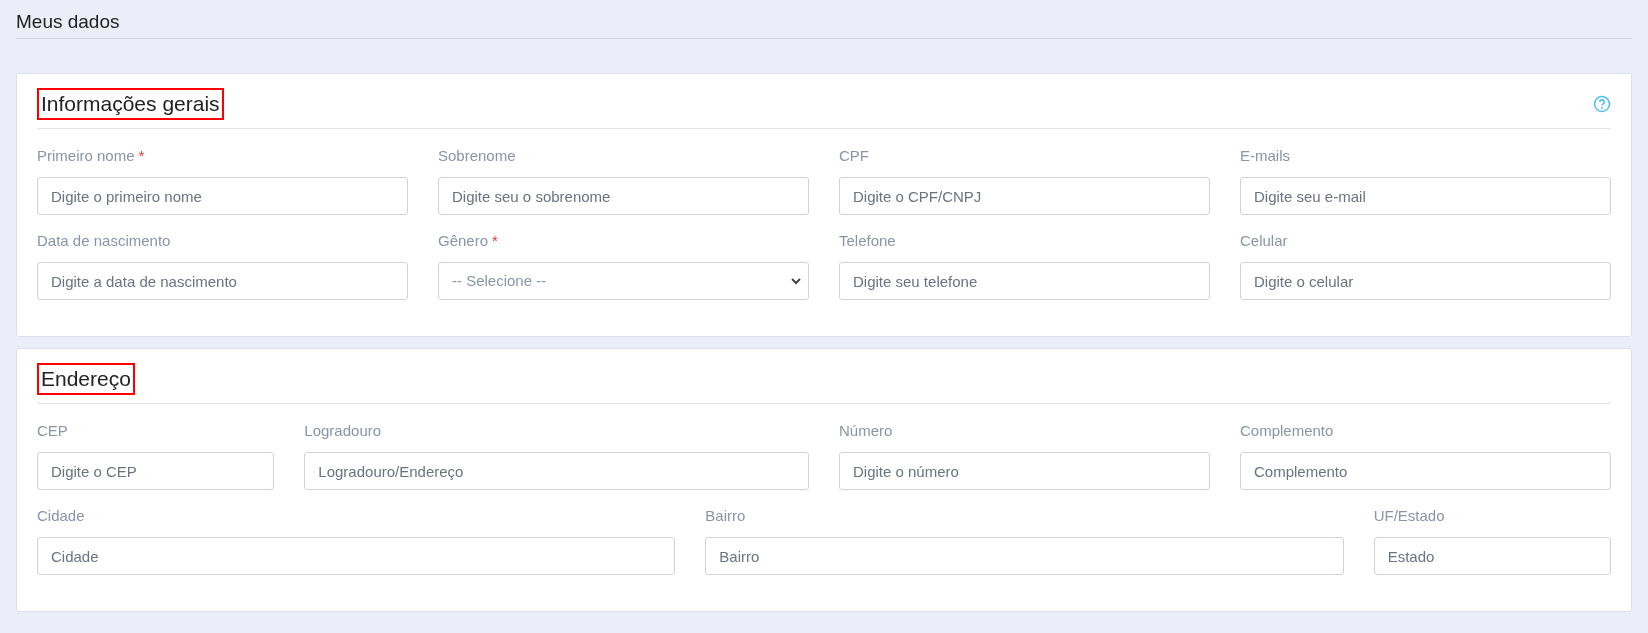 Image resolution: width=1648 pixels, height=633 pixels. What do you see at coordinates (86, 379) in the screenshot?
I see `section-title: Endereço` at bounding box center [86, 379].